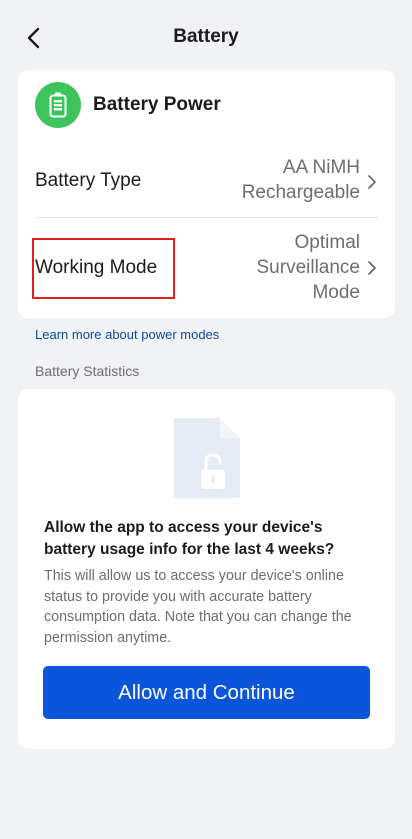  I want to click on battery-power-title: Battery Power, so click(157, 104).